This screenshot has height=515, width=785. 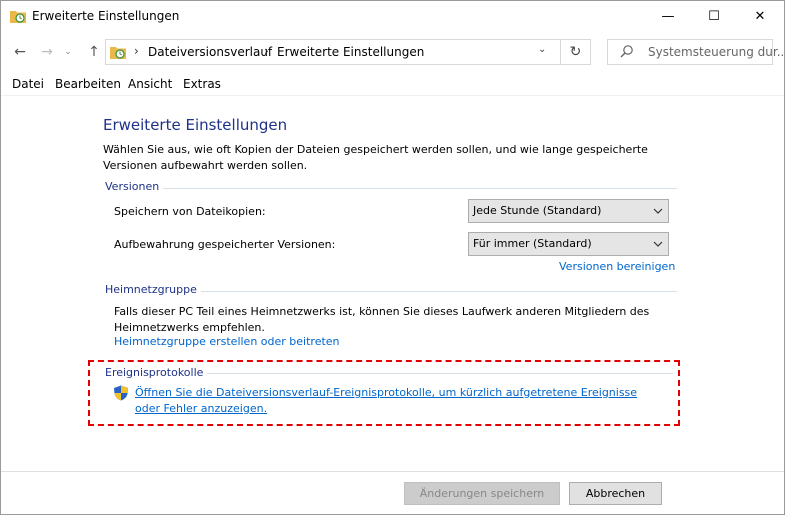 I want to click on menu-bearbeiten: Bearbeiten, so click(x=88, y=84).